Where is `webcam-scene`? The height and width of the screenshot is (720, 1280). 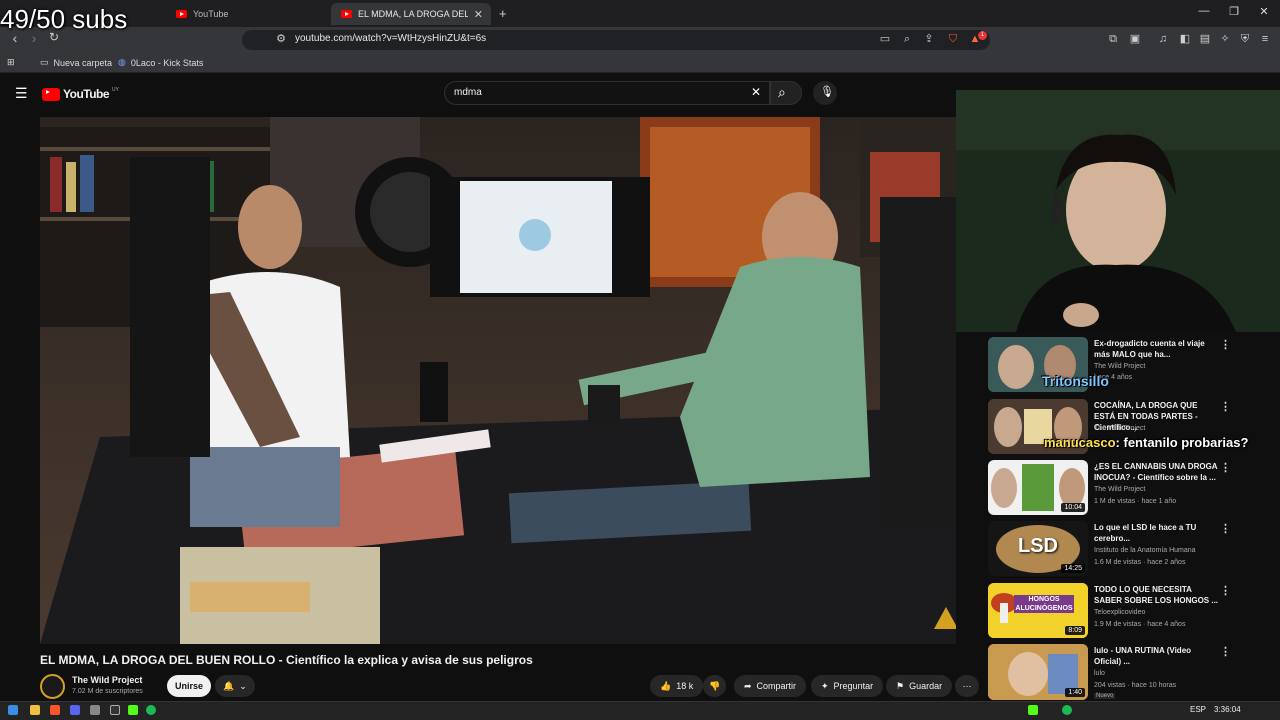
webcam-scene is located at coordinates (1118, 211).